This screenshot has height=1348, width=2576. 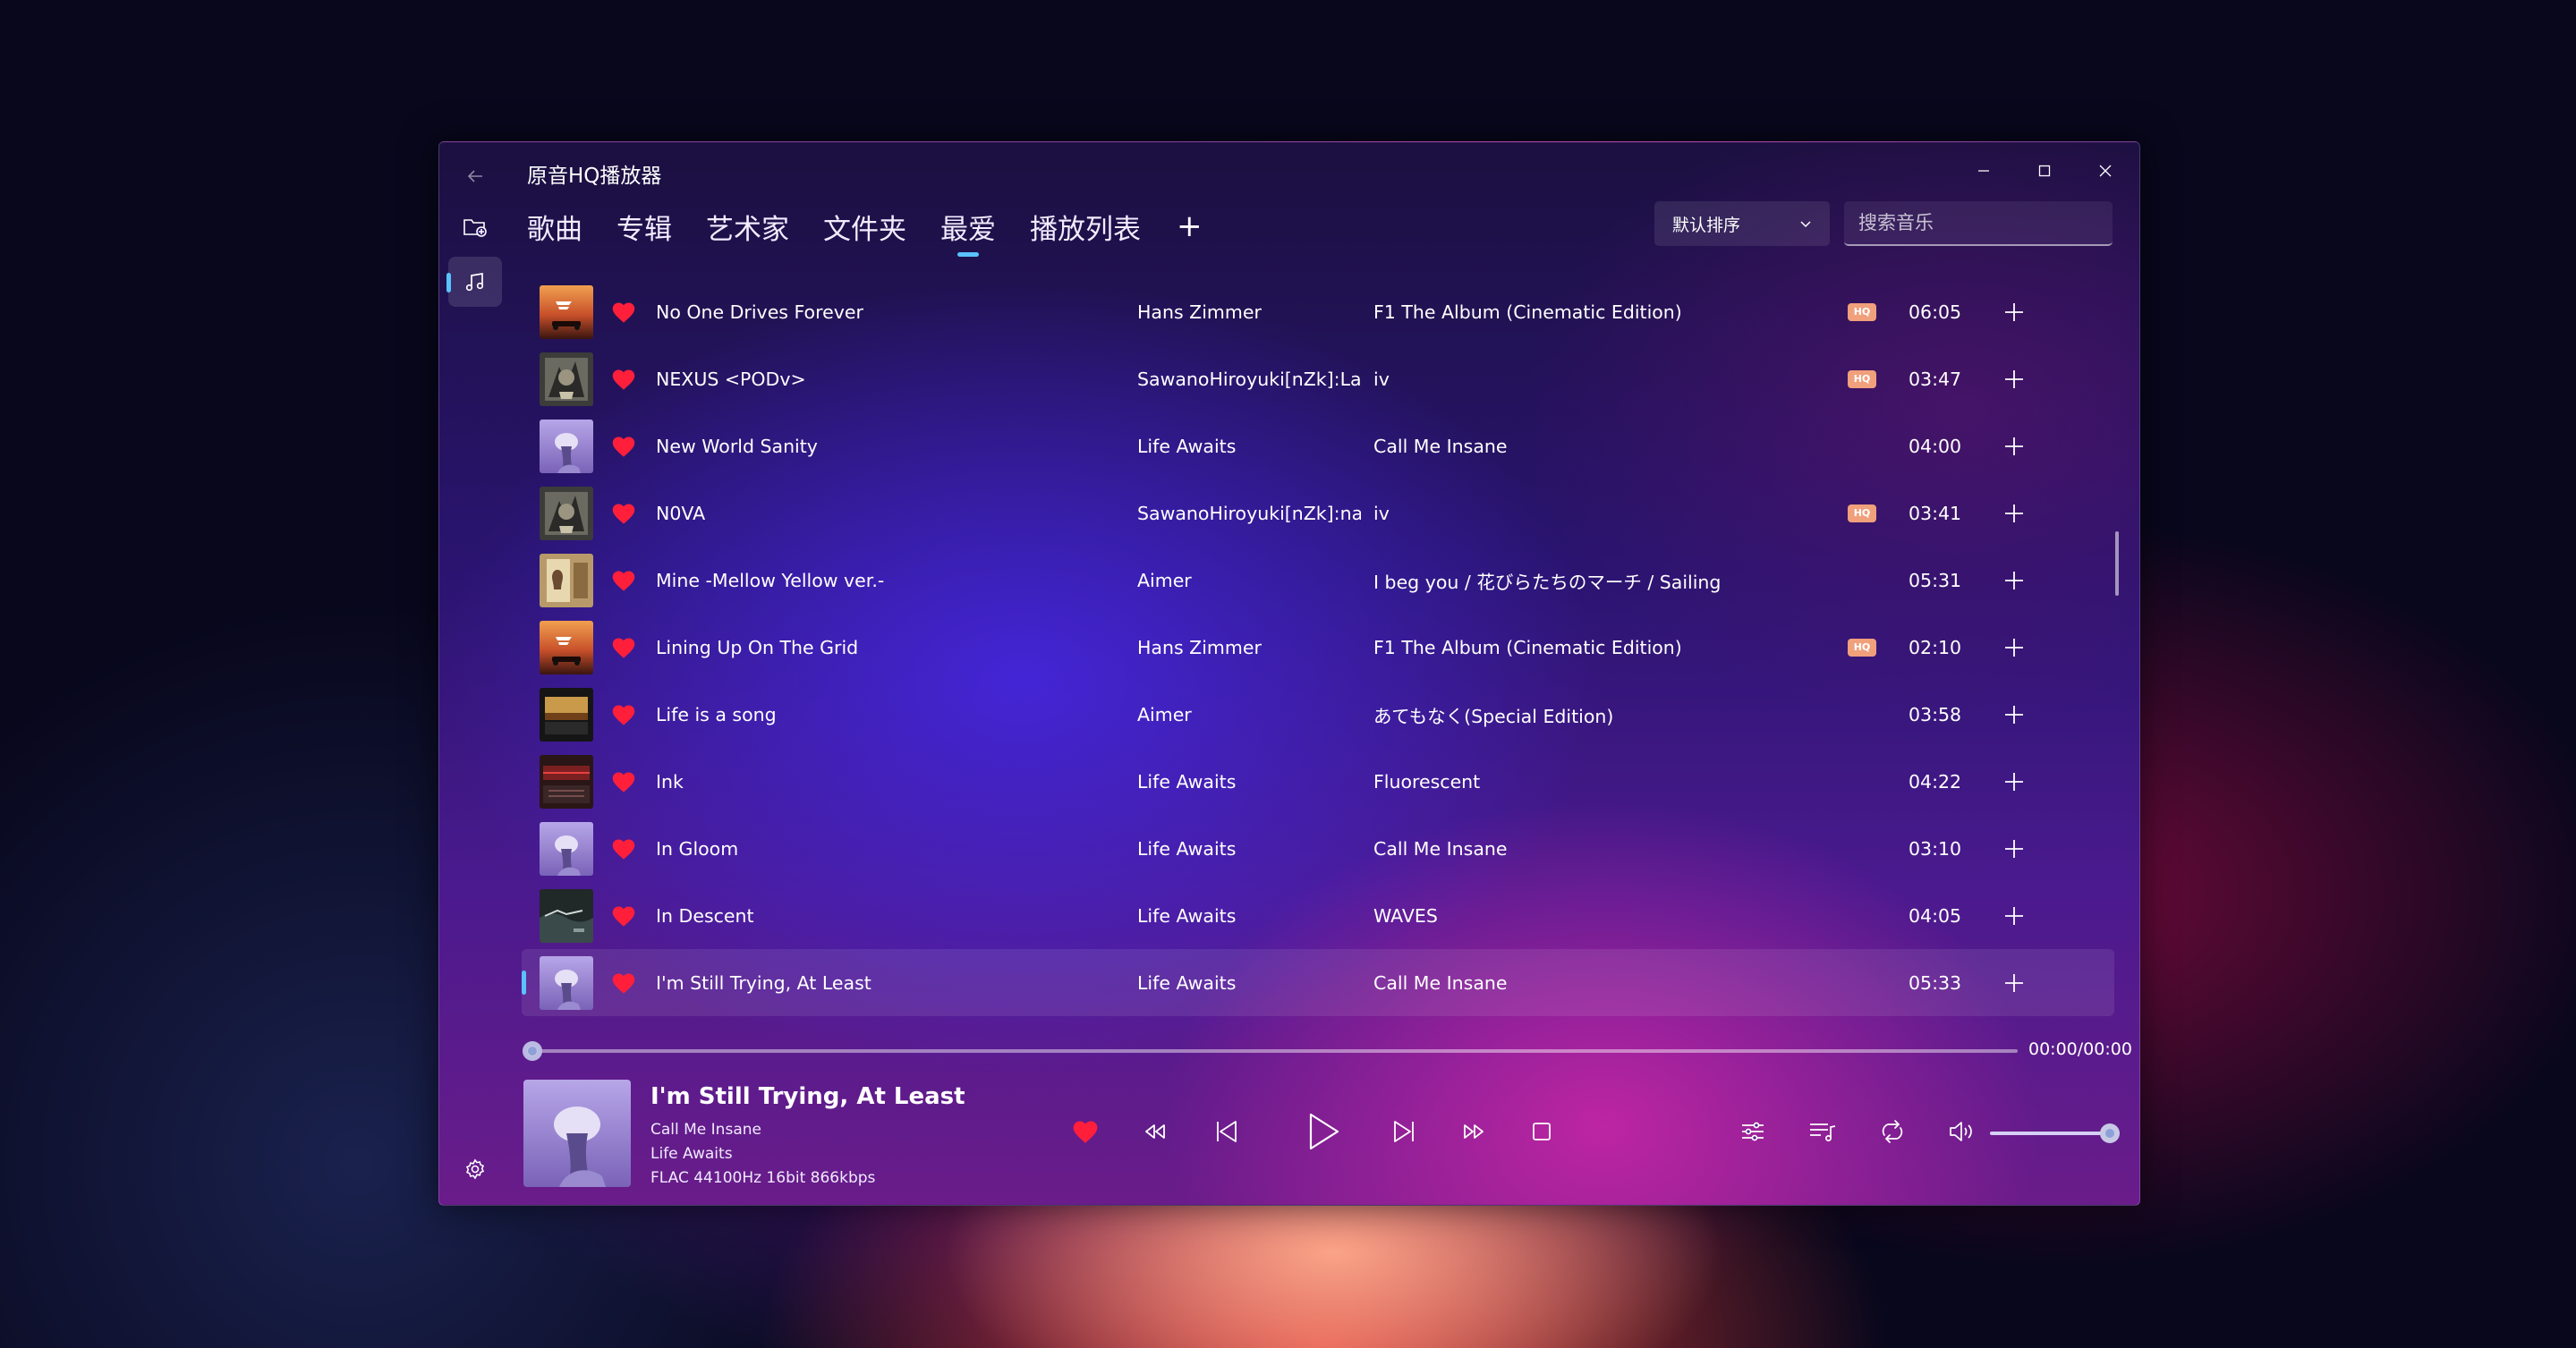 I want to click on play-queue-button, so click(x=1822, y=1132).